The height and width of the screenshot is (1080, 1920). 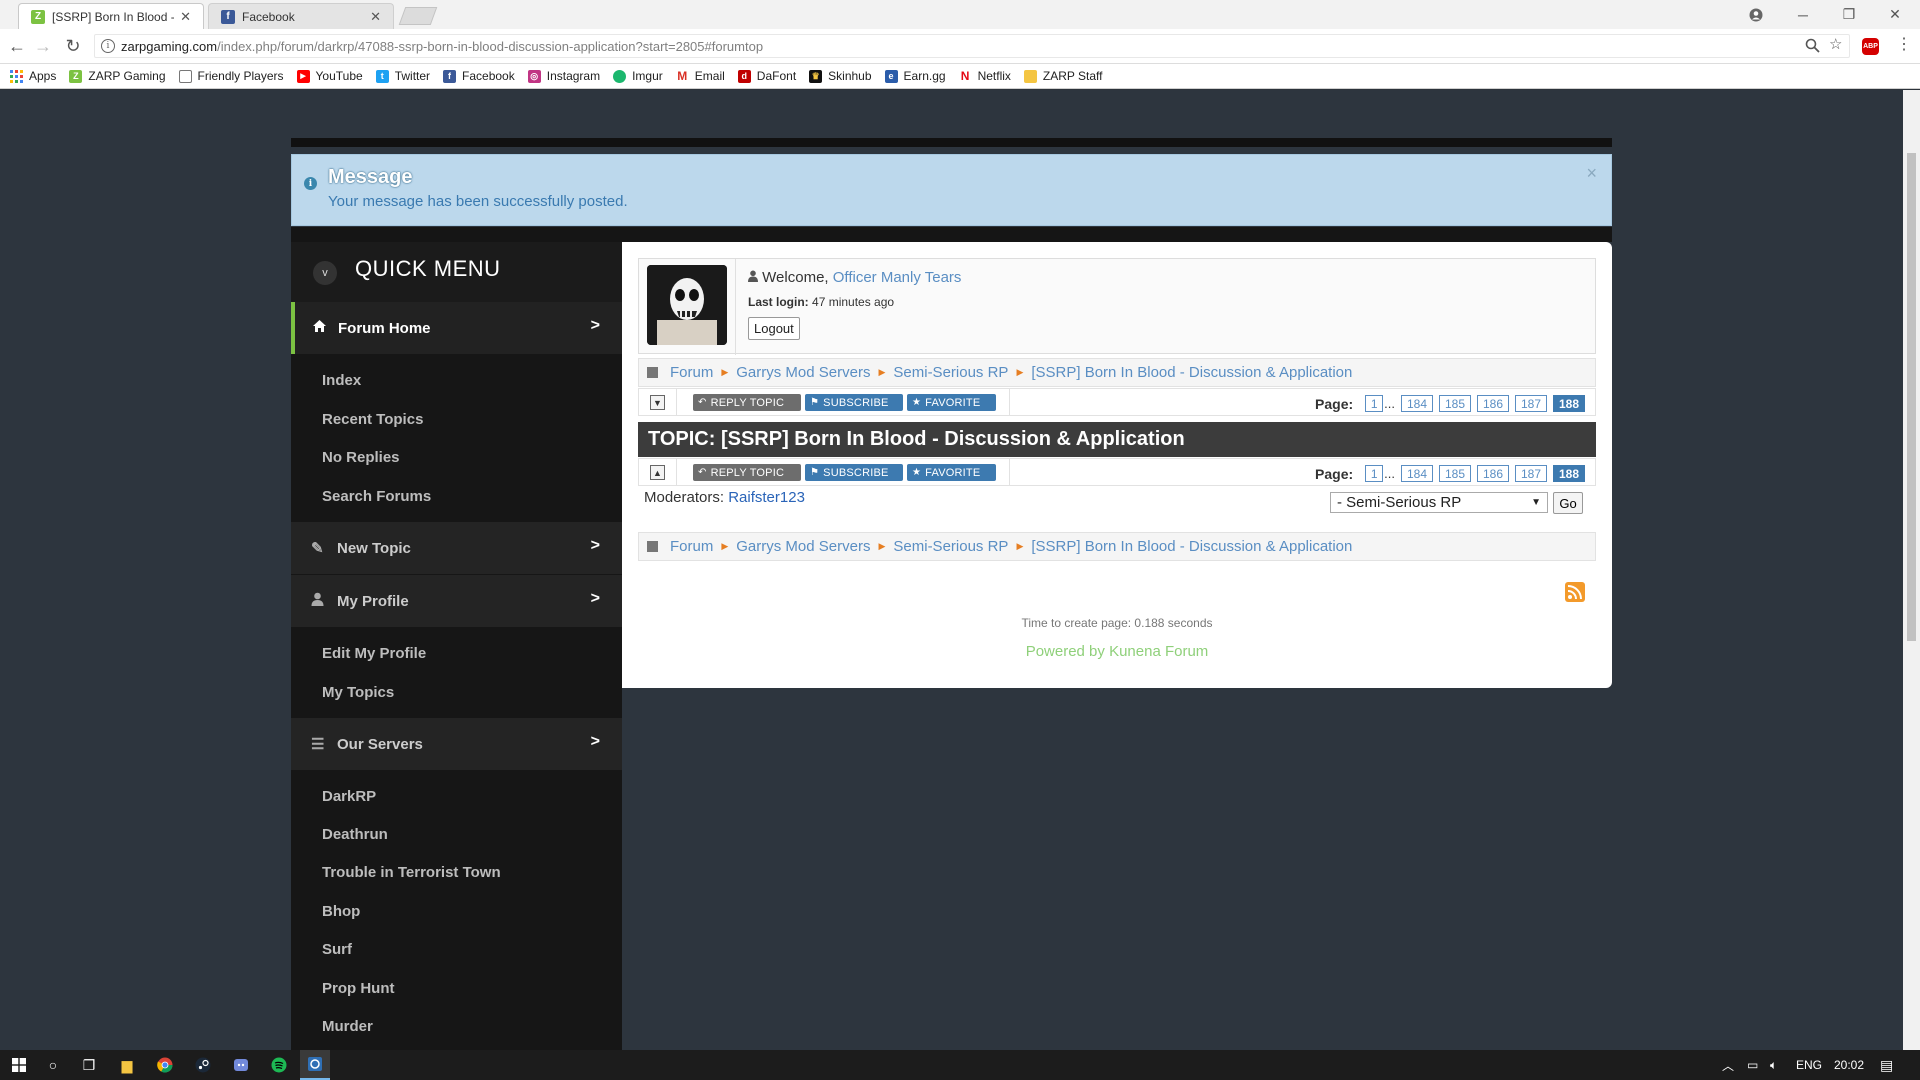 What do you see at coordinates (231, 76) in the screenshot?
I see `bookmark-friendly-players: Friendly Players` at bounding box center [231, 76].